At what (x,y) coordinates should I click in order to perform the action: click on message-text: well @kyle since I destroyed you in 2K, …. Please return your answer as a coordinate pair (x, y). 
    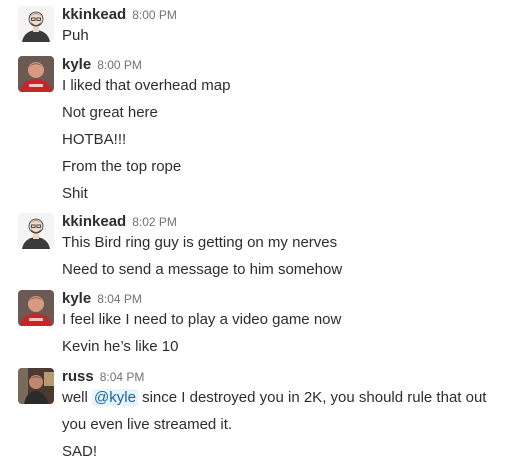
    Looking at the image, I should click on (274, 397).